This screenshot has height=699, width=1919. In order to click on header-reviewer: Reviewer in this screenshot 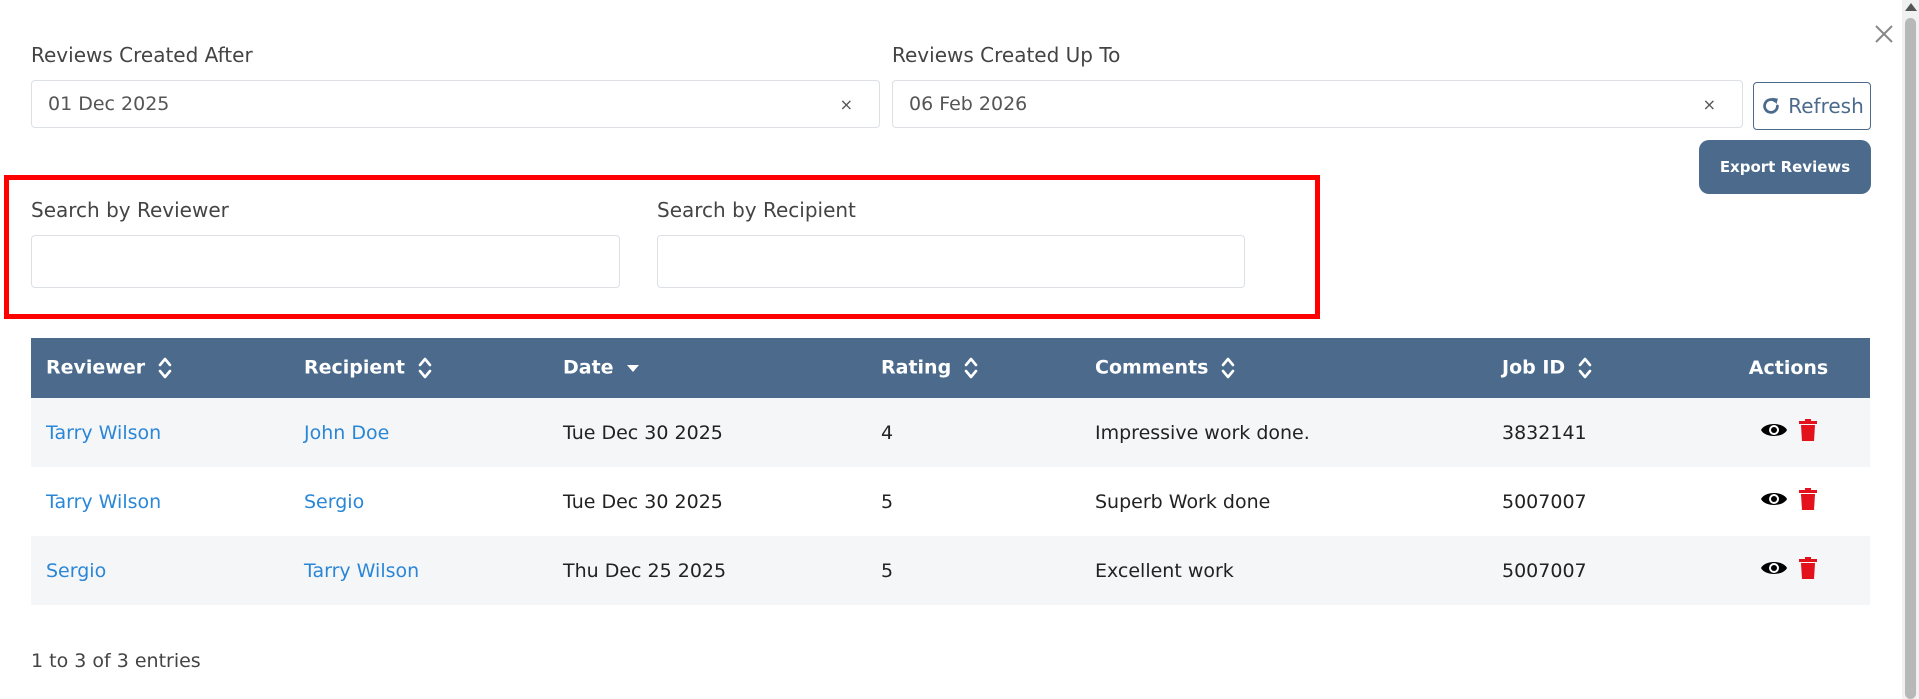, I will do `click(160, 368)`.